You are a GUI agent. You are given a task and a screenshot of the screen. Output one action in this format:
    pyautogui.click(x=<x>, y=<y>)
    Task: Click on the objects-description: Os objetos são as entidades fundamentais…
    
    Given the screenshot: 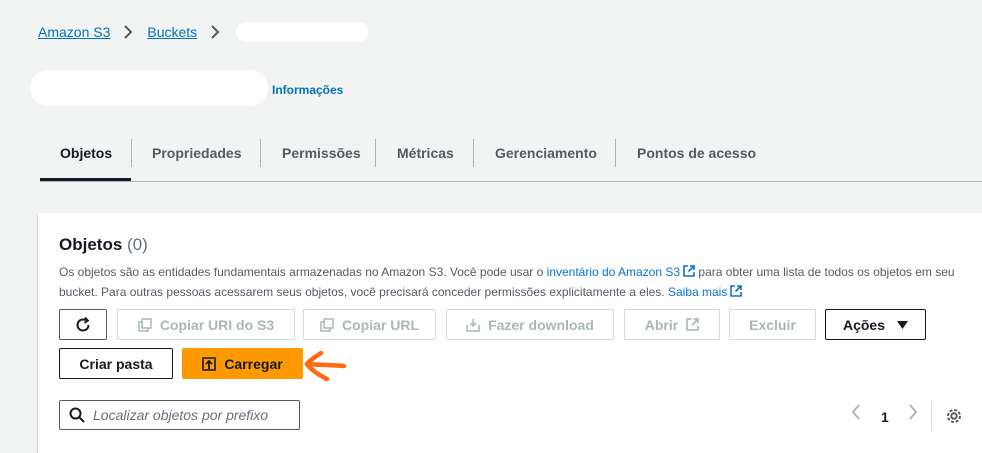 What is the action you would take?
    pyautogui.click(x=516, y=282)
    